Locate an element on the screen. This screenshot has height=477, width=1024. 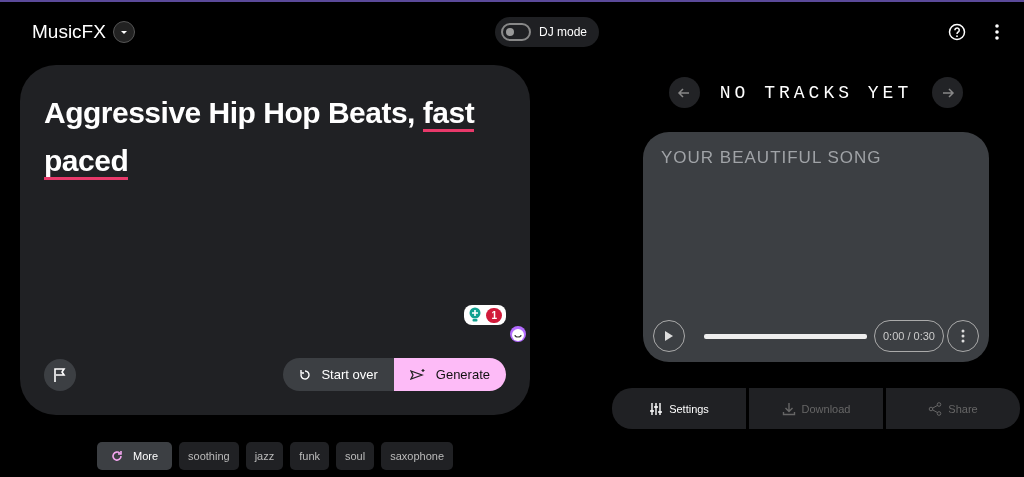
sliders-icon is located at coordinates (656, 408).